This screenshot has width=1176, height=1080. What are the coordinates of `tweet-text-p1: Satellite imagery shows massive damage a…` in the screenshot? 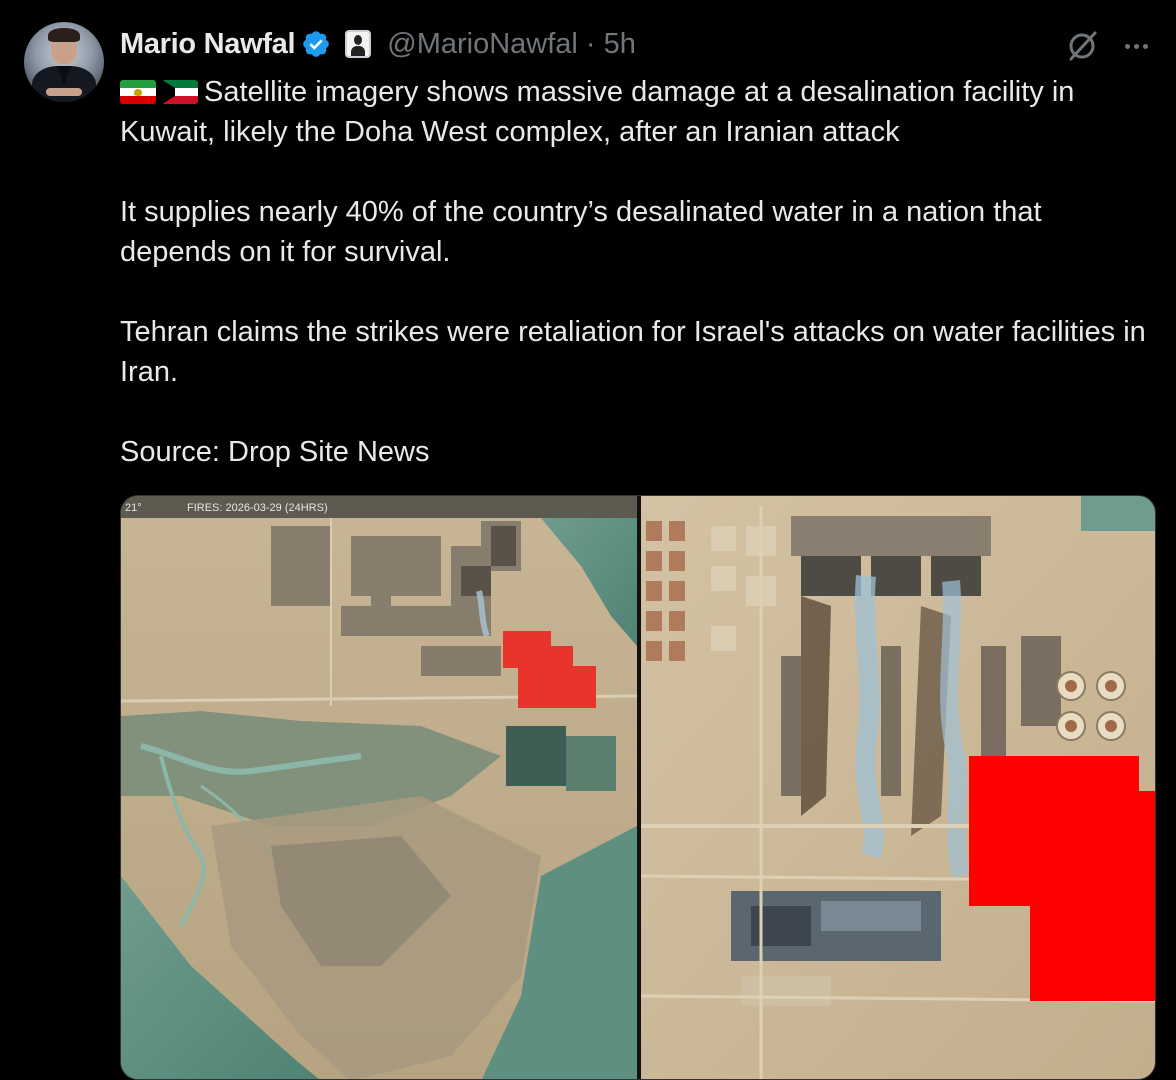 It's located at (597, 112).